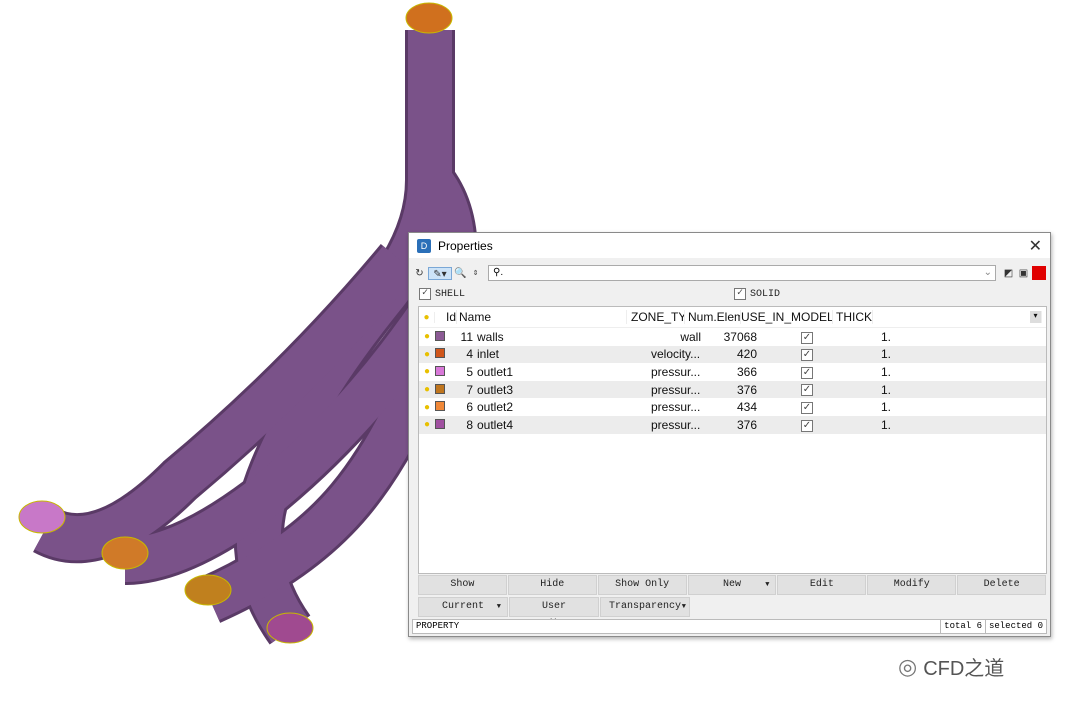 The image size is (1080, 717). What do you see at coordinates (746, 371) in the screenshot?
I see `num-elem-cell: 366` at bounding box center [746, 371].